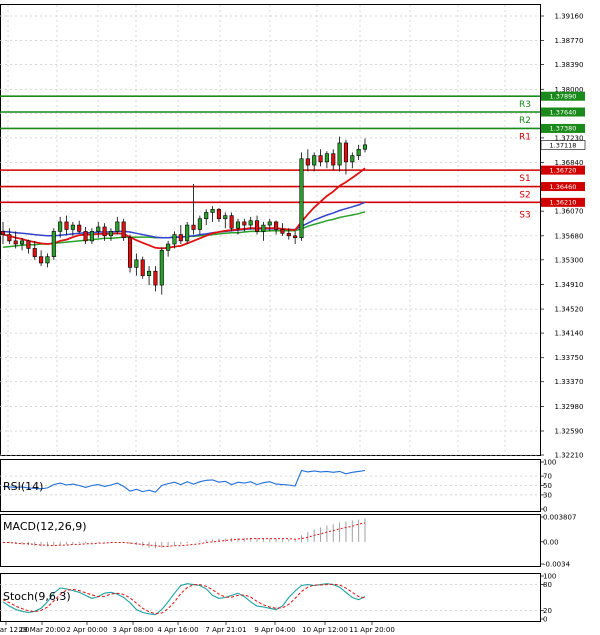  What do you see at coordinates (547, 477) in the screenshot?
I see `y-tick-label: 70` at bounding box center [547, 477].